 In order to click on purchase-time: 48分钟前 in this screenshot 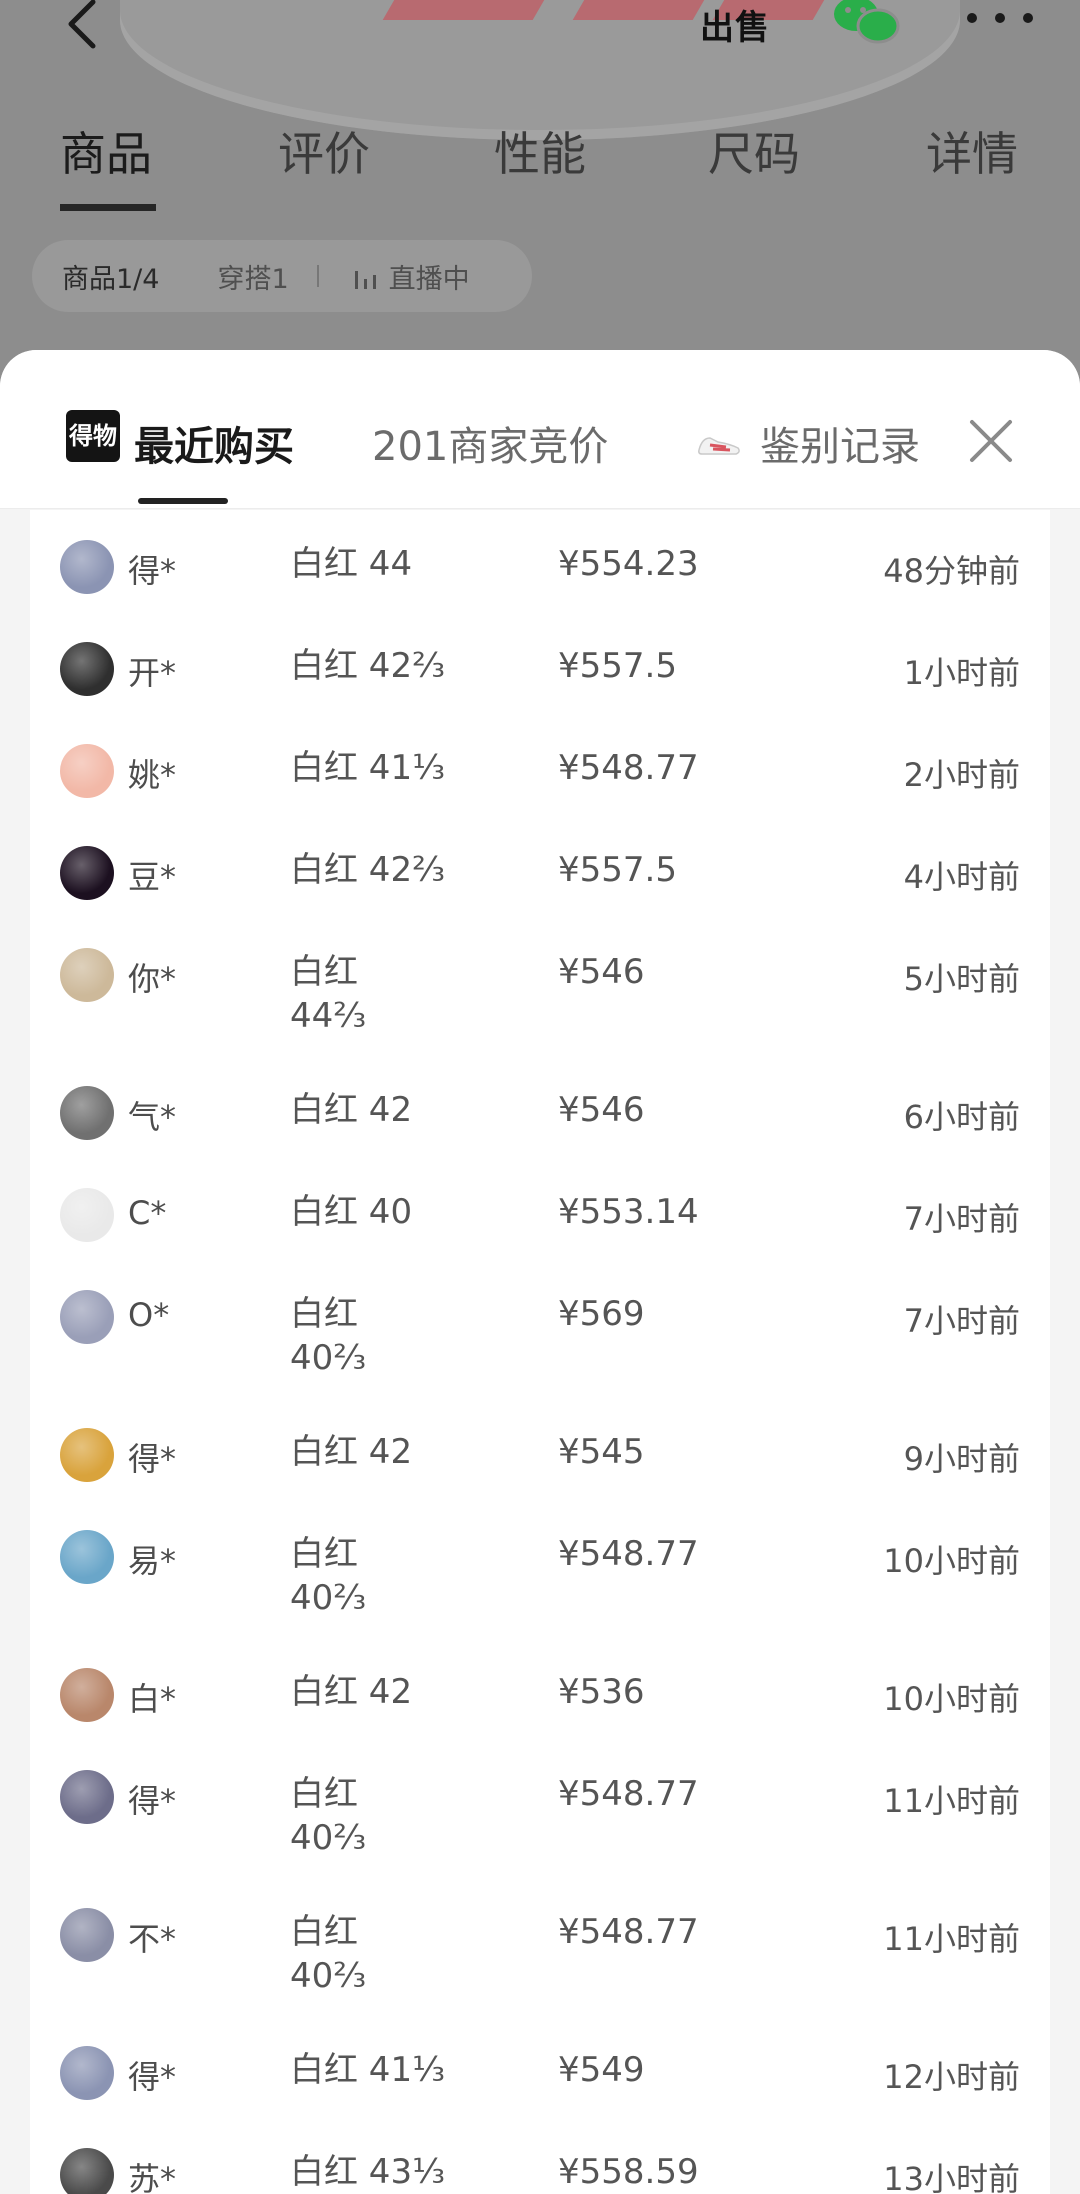, I will do `click(951, 571)`.